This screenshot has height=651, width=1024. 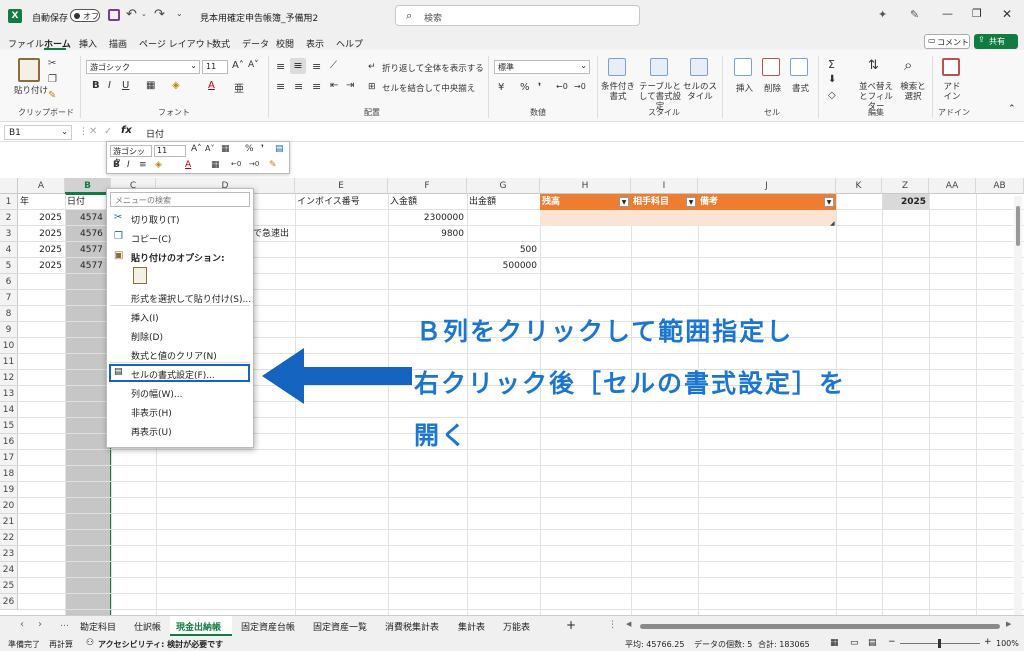 What do you see at coordinates (298, 86) in the screenshot?
I see `align-center-icon: ≡` at bounding box center [298, 86].